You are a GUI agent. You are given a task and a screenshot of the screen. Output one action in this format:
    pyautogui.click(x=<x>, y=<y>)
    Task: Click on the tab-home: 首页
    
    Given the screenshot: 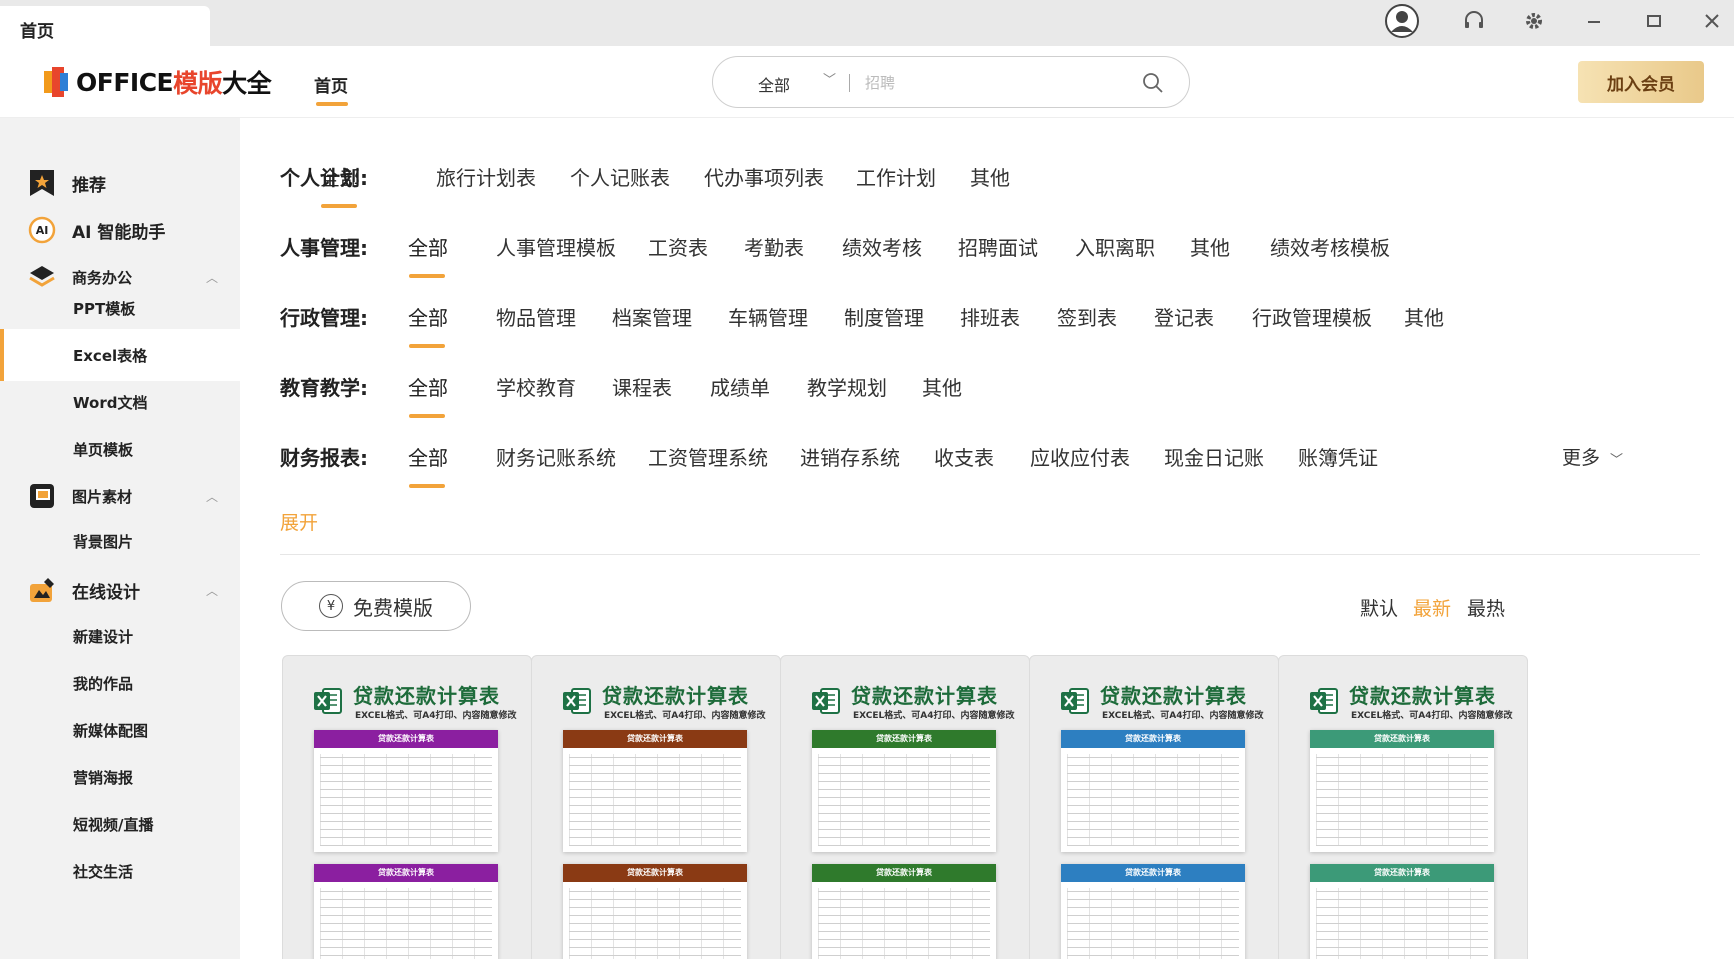 What is the action you would take?
    pyautogui.click(x=105, y=26)
    